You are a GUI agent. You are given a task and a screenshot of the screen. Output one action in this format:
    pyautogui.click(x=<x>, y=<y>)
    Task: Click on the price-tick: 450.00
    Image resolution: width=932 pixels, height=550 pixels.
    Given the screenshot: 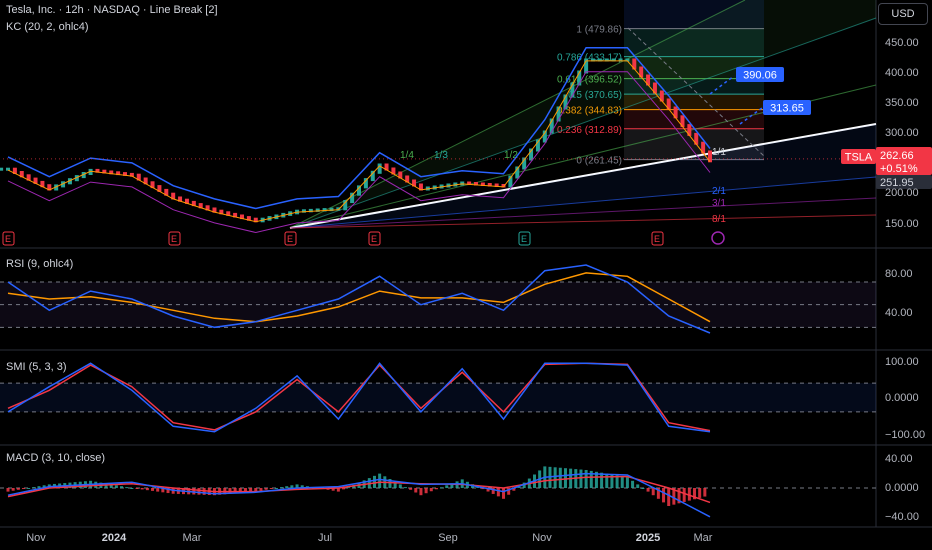 What is the action you would take?
    pyautogui.click(x=902, y=43)
    